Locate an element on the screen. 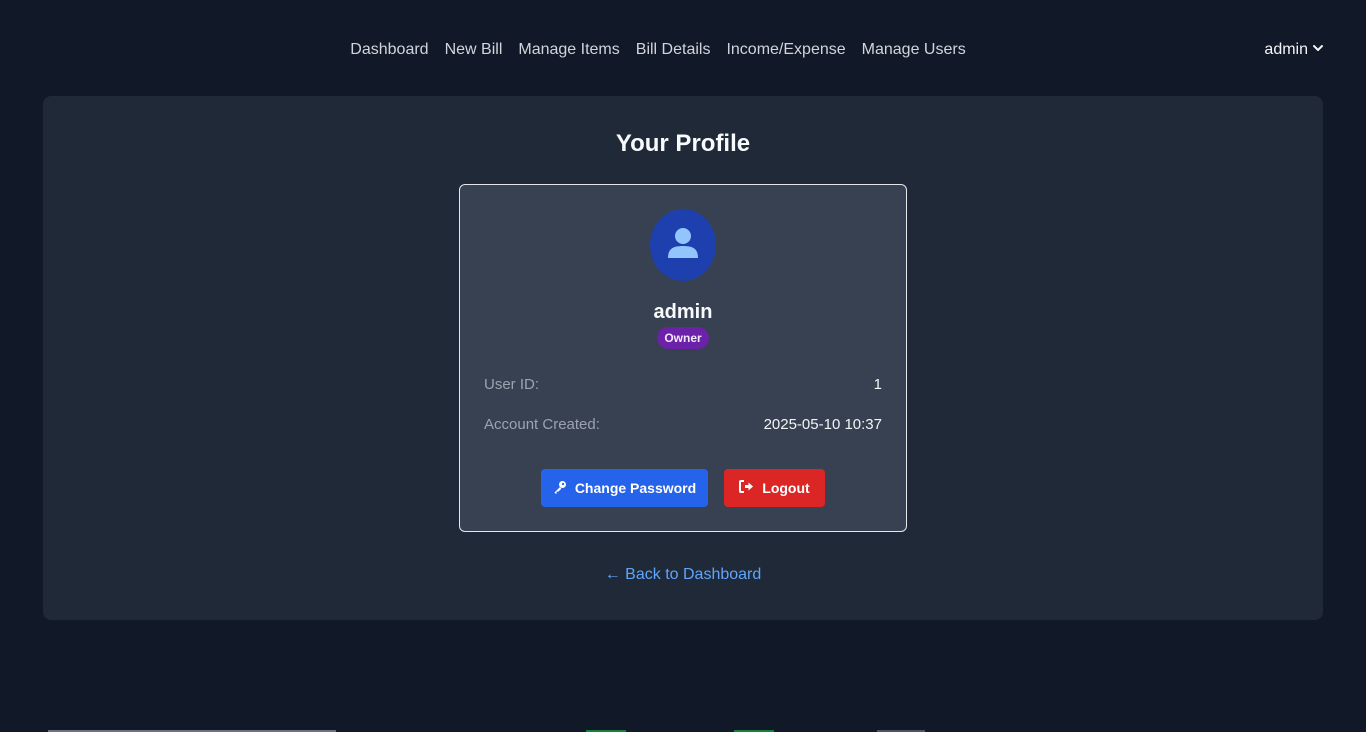  user-icon is located at coordinates (683, 245).